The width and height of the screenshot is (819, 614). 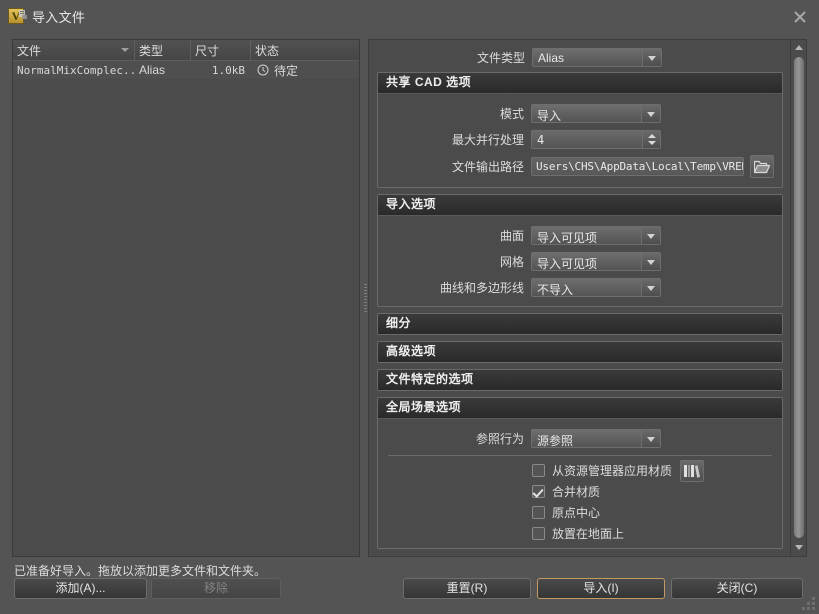 What do you see at coordinates (59, 17) in the screenshot?
I see `page-title: 导入文件` at bounding box center [59, 17].